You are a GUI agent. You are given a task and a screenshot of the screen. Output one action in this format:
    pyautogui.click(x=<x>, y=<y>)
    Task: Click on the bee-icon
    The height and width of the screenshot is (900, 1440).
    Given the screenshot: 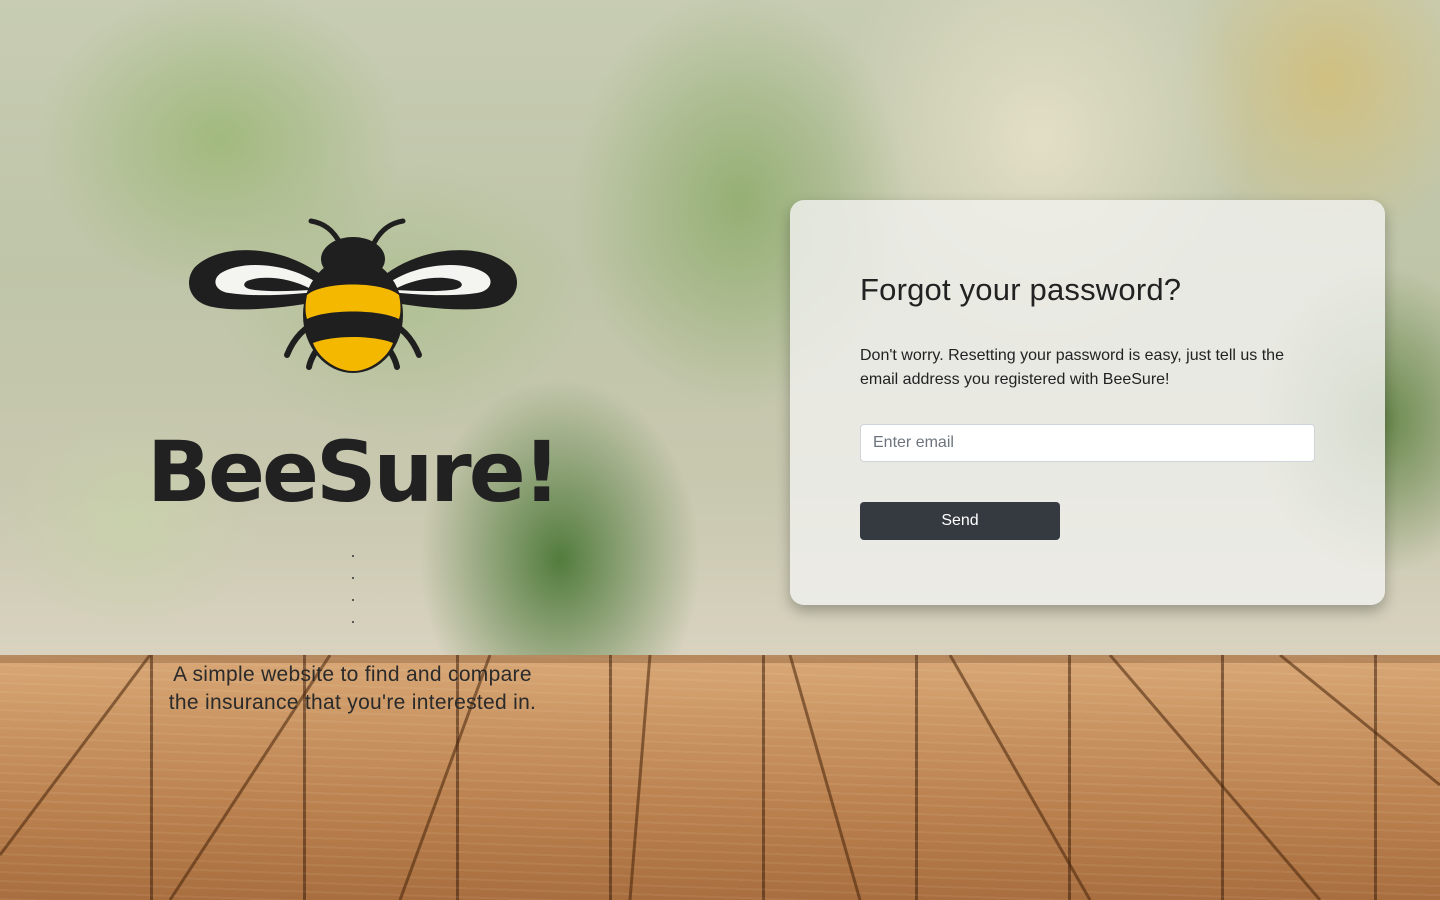 What is the action you would take?
    pyautogui.click(x=352, y=295)
    